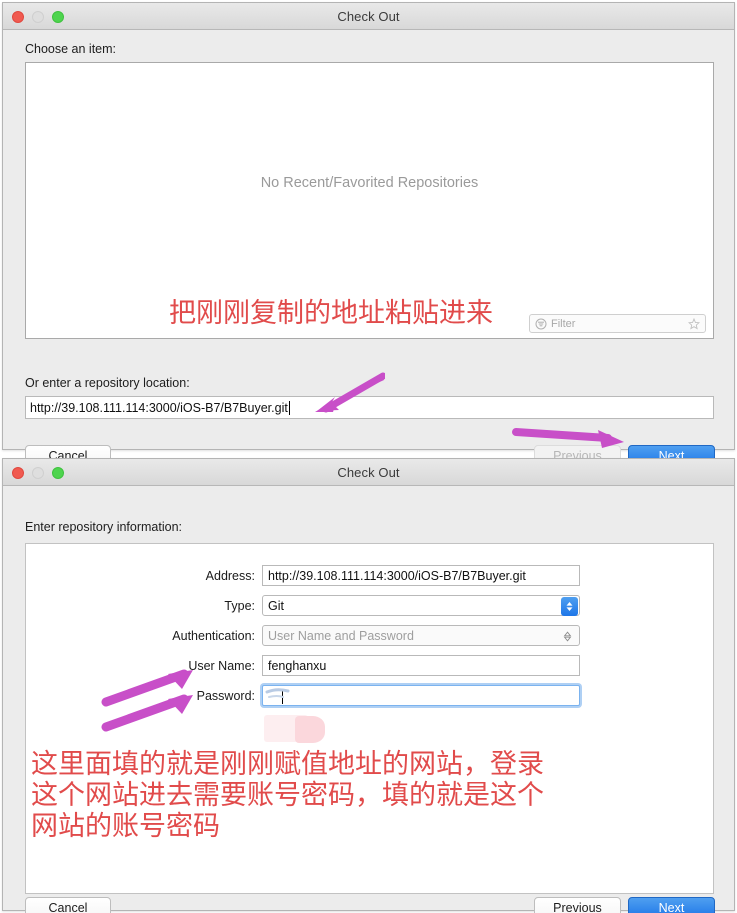 The image size is (737, 913). Describe the element at coordinates (104, 527) in the screenshot. I see `enter-repository-info-label: Enter repository information:` at that location.